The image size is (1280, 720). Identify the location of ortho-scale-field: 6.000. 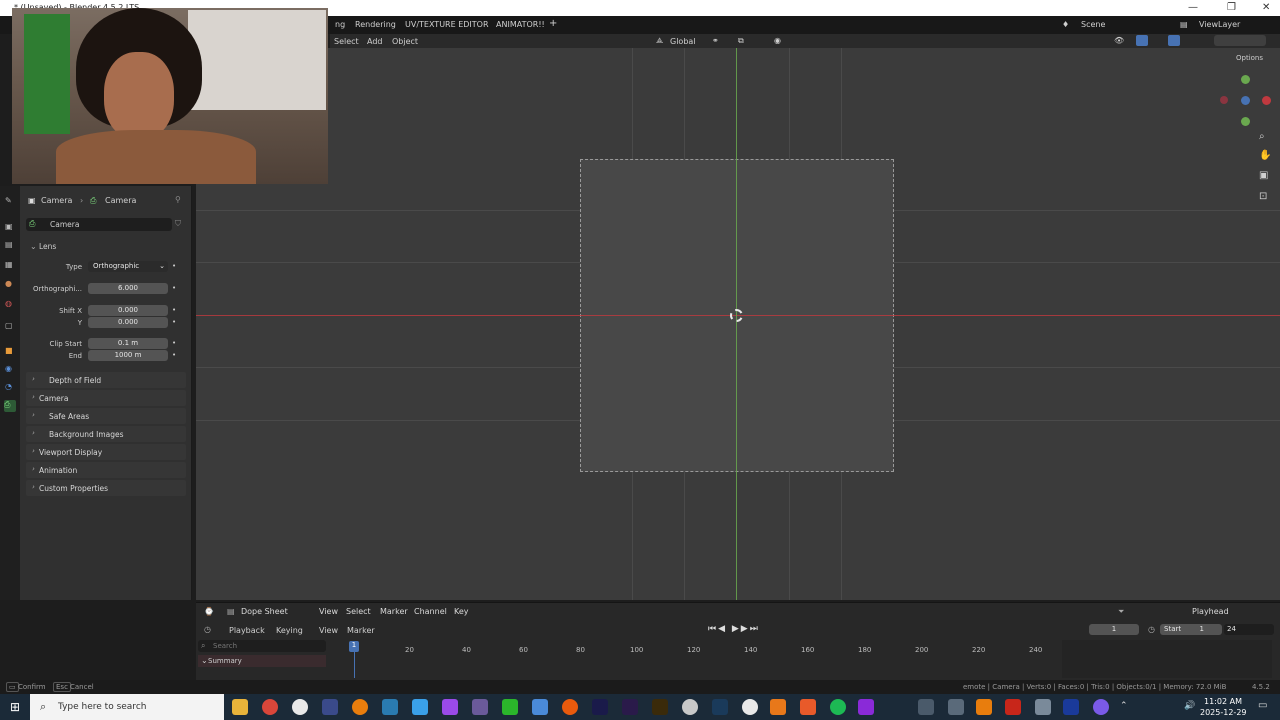
(128, 288).